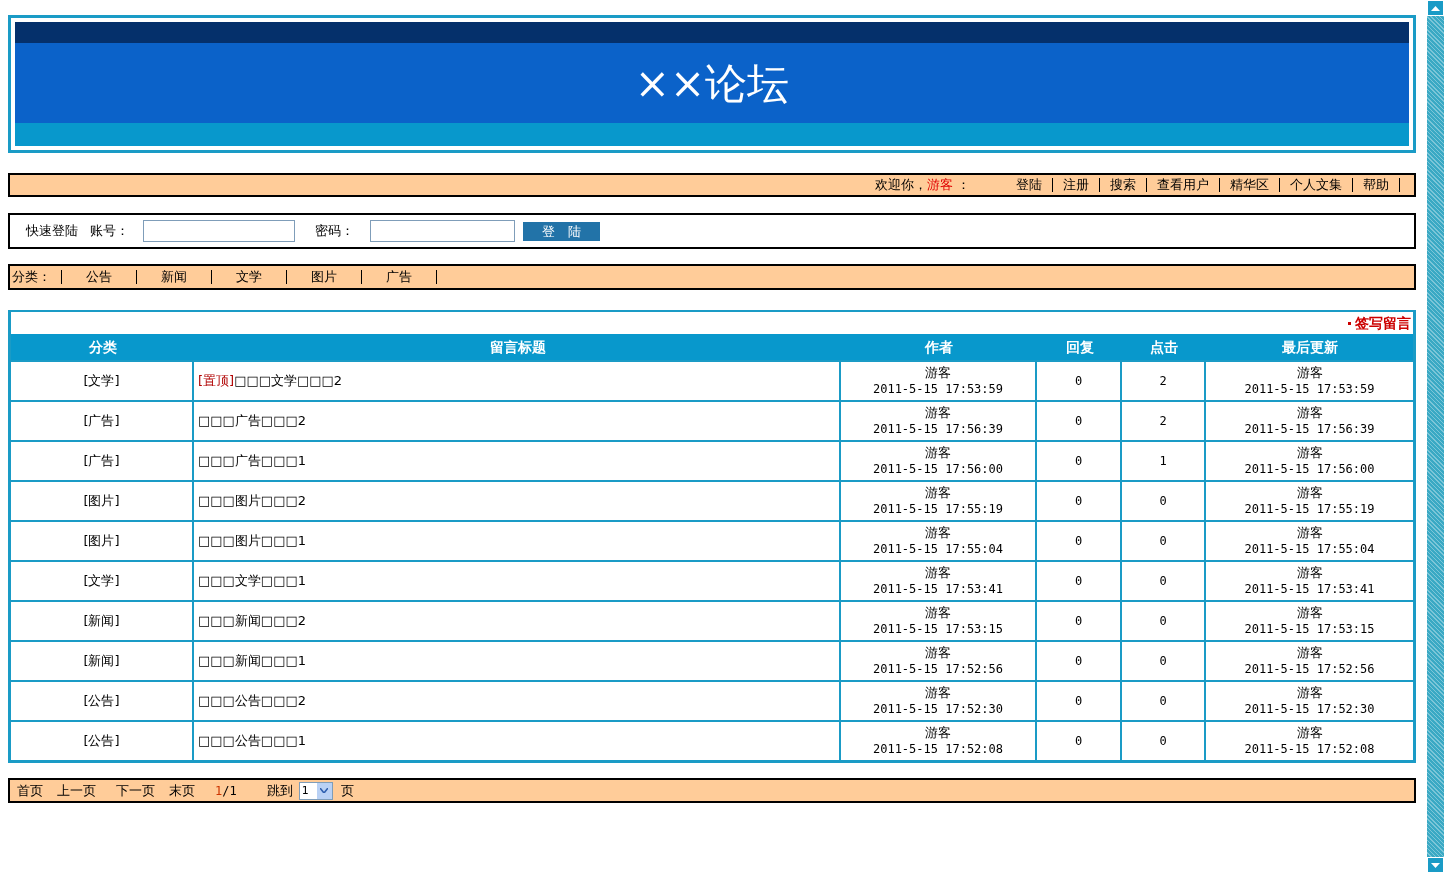  What do you see at coordinates (252, 741) in the screenshot?
I see `topic-title-link: □□□公告□□□1` at bounding box center [252, 741].